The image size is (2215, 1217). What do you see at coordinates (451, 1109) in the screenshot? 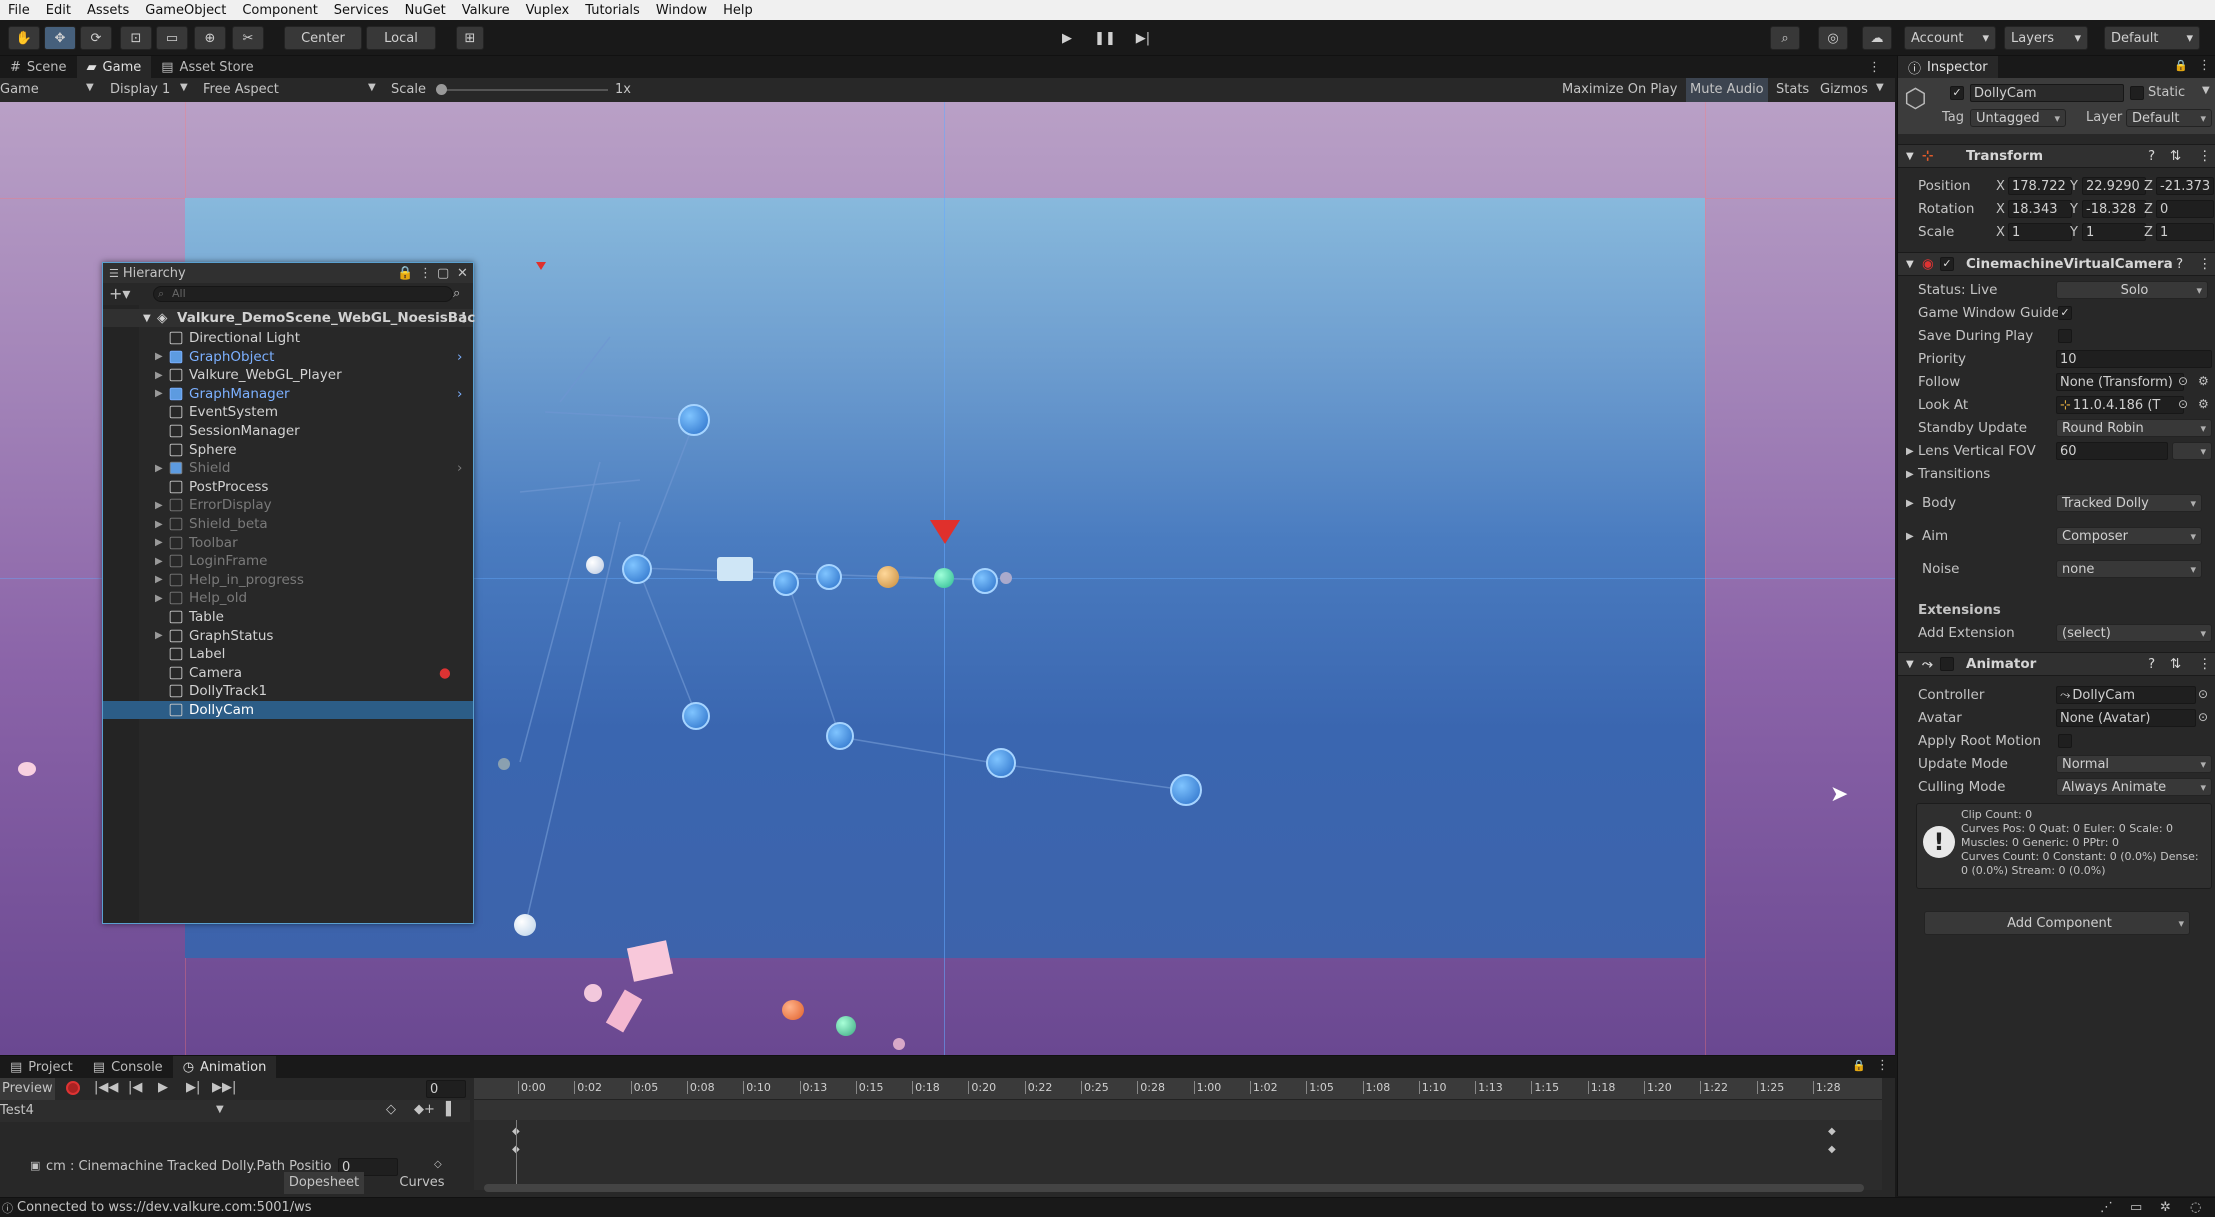
I see `add-event-icon: ▌` at bounding box center [451, 1109].